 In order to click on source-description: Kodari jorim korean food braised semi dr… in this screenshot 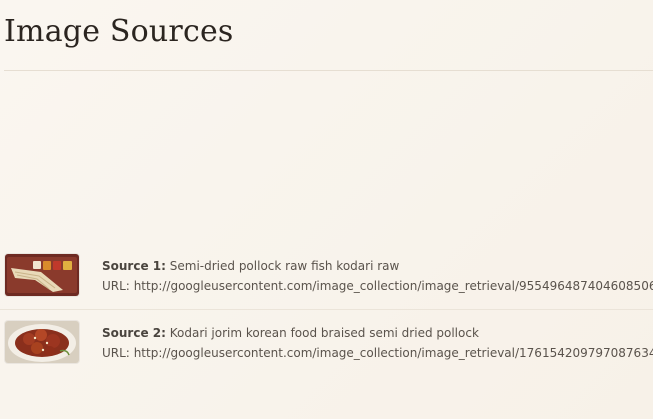, I will do `click(324, 333)`.